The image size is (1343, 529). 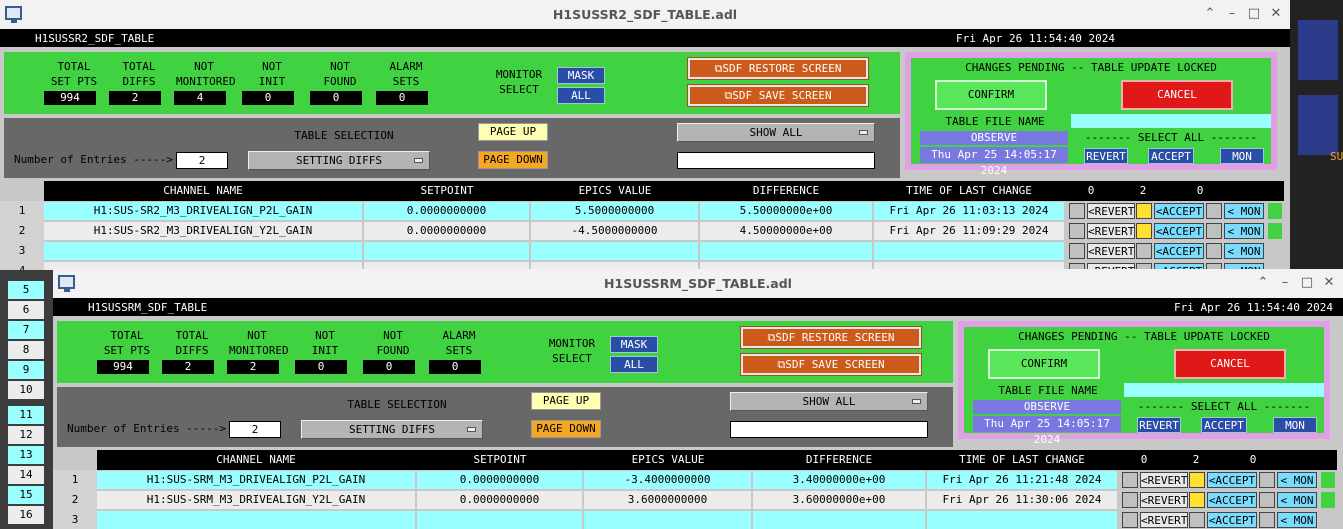 I want to click on epics-value-cell: 5.5000000000, so click(x=614, y=211).